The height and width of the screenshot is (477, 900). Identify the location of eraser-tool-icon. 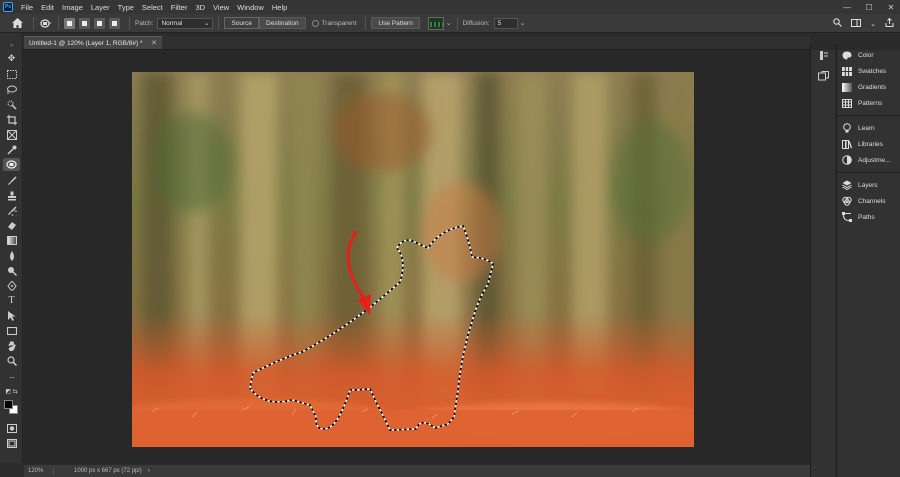
(11, 225).